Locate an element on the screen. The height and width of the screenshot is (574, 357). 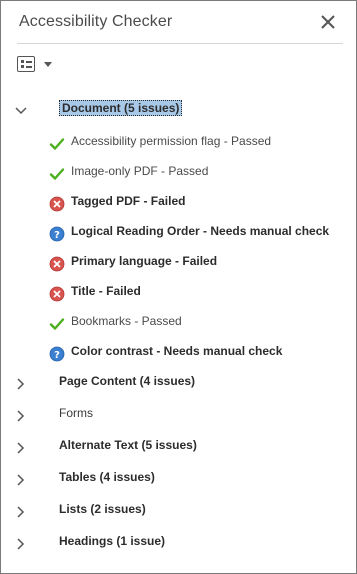
check-item: Image-only PDF - Passed is located at coordinates (178, 173).